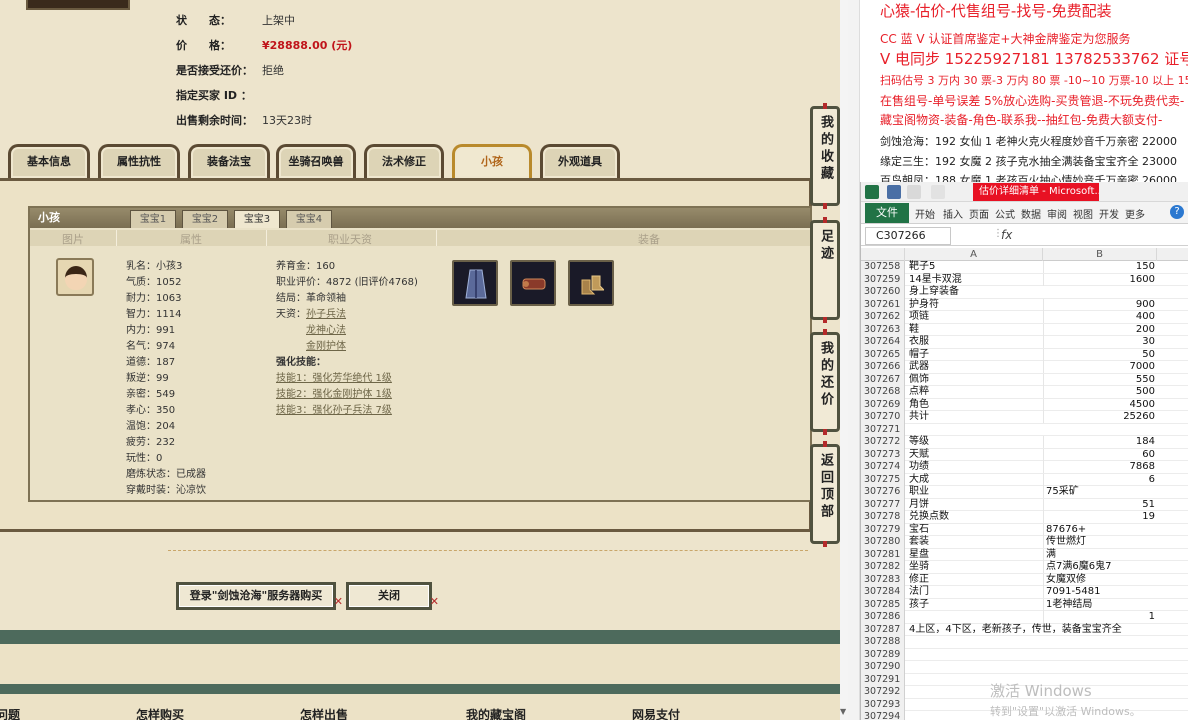  I want to click on table-row: 307285 孩子 1老神结局, so click(1024, 604).